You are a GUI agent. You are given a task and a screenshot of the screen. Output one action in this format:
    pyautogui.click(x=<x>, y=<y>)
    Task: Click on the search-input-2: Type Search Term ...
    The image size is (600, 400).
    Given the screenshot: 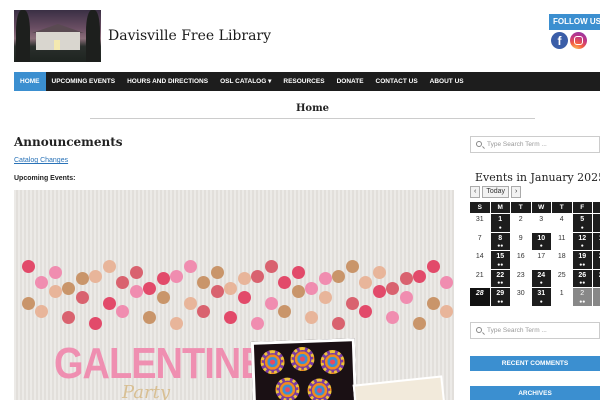 What is the action you would take?
    pyautogui.click(x=535, y=330)
    